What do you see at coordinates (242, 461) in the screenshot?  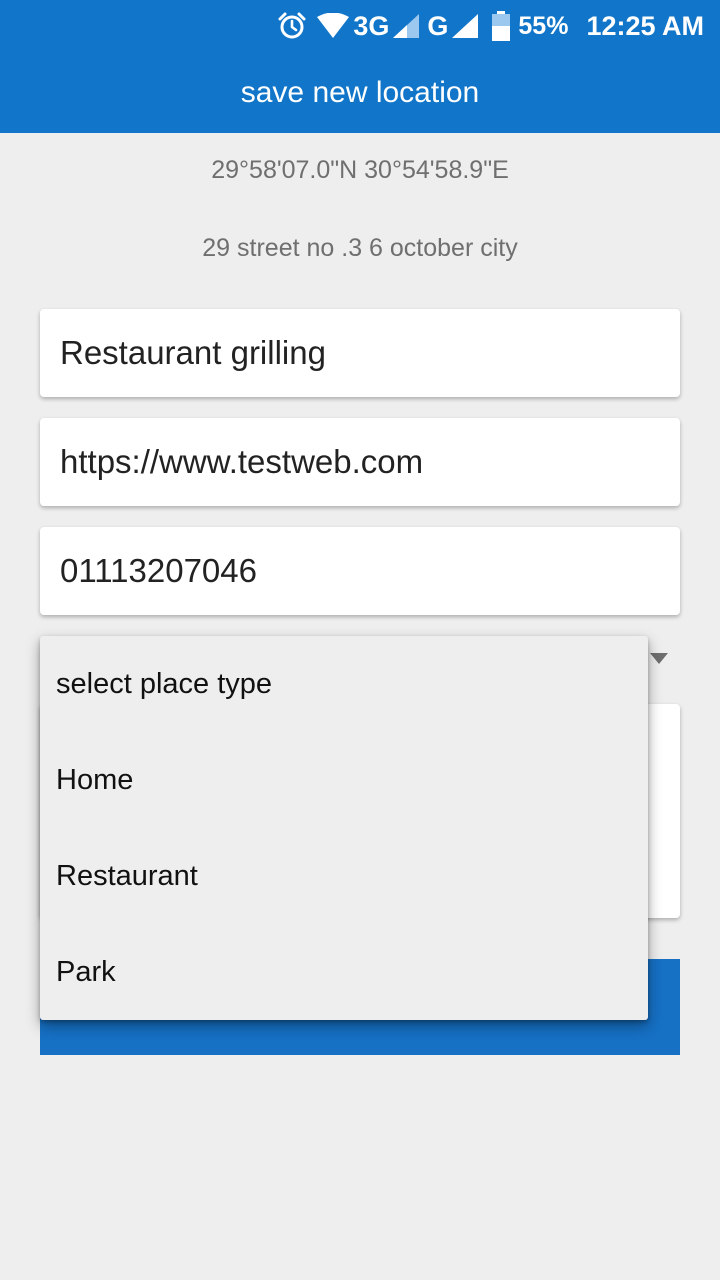 I see `website-value: https://www.testweb.com` at bounding box center [242, 461].